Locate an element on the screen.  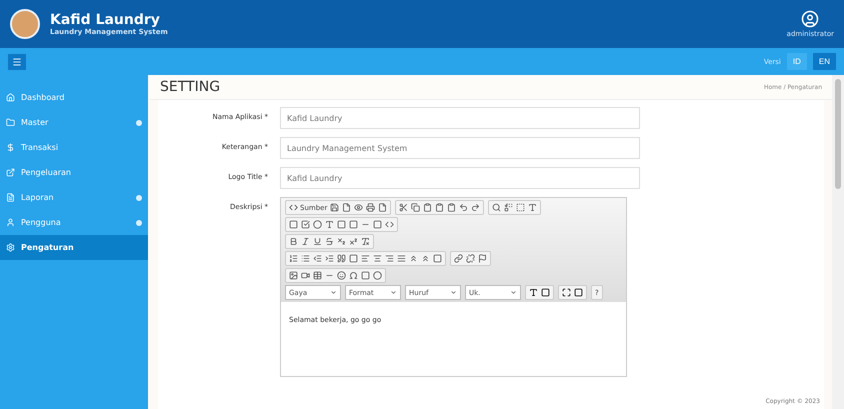
sidebar-item: Dashboard is located at coordinates (74, 97).